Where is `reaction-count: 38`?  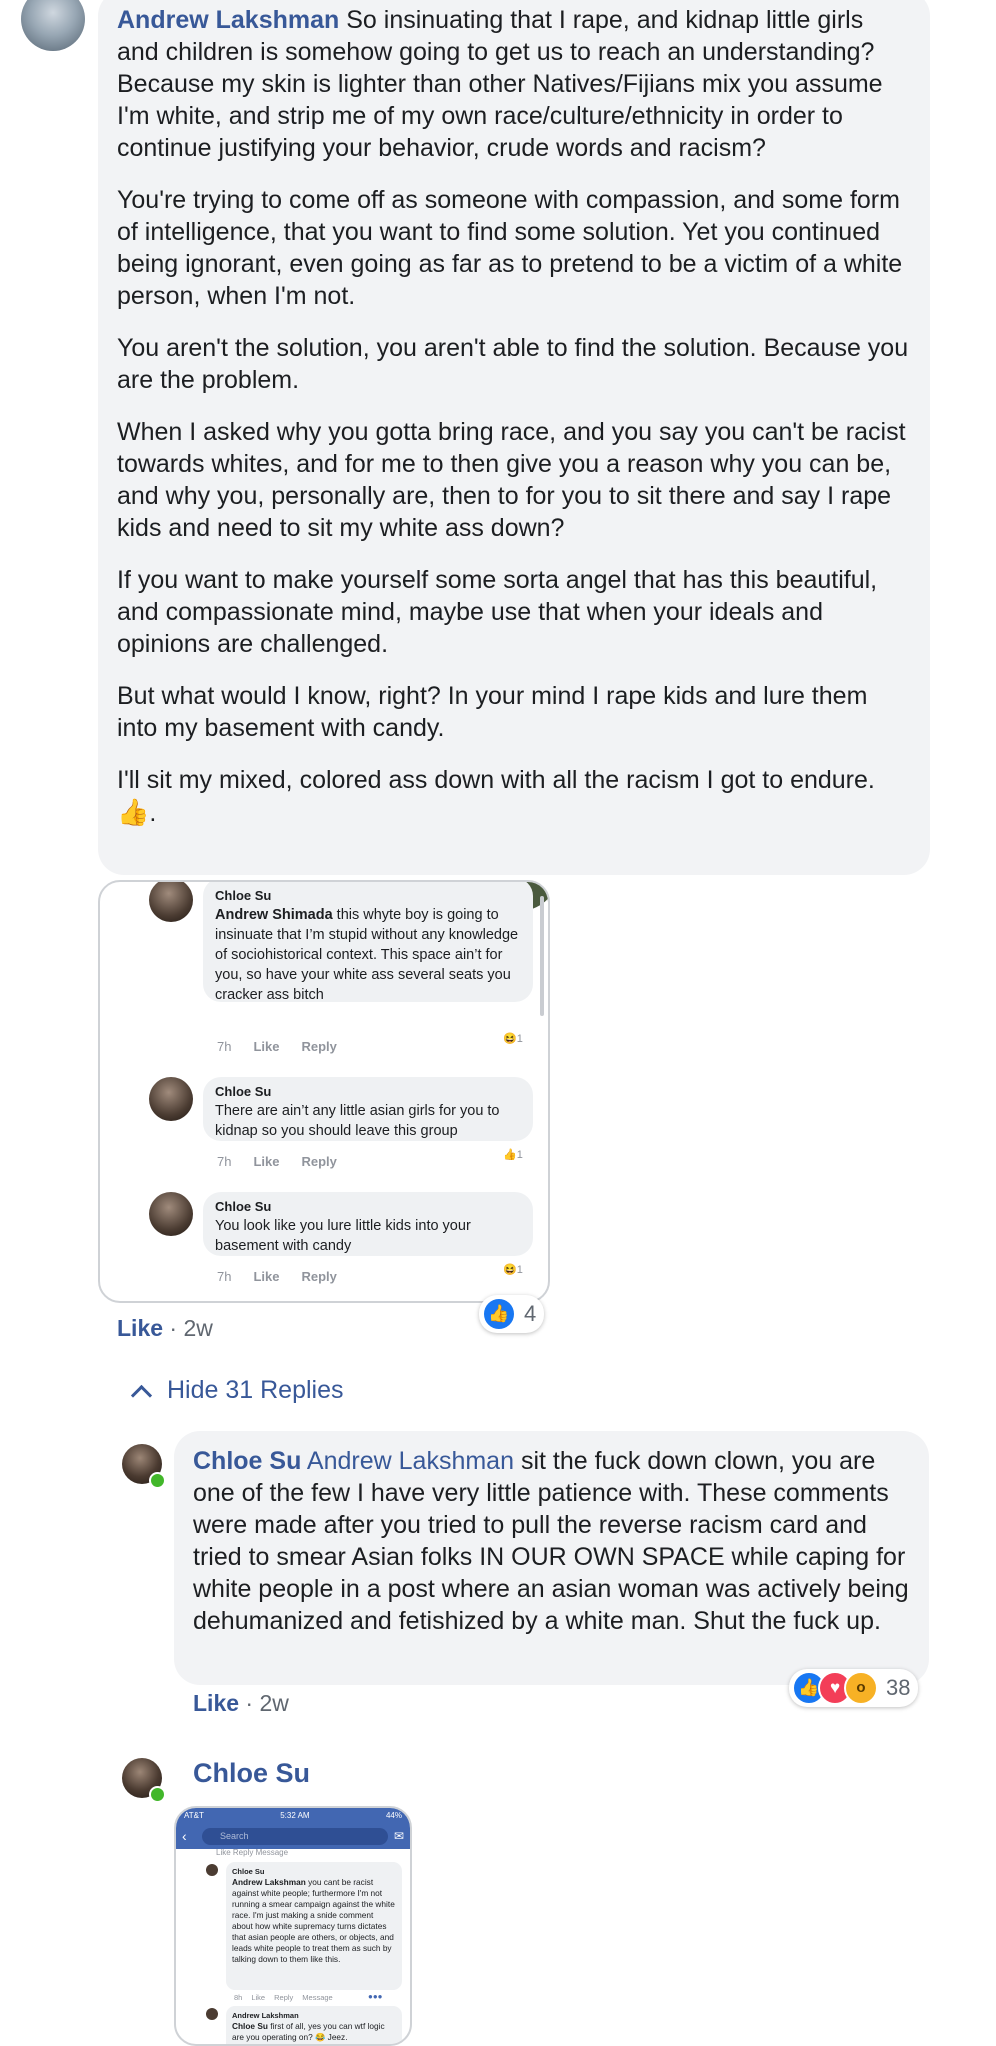
reaction-count: 38 is located at coordinates (898, 1687).